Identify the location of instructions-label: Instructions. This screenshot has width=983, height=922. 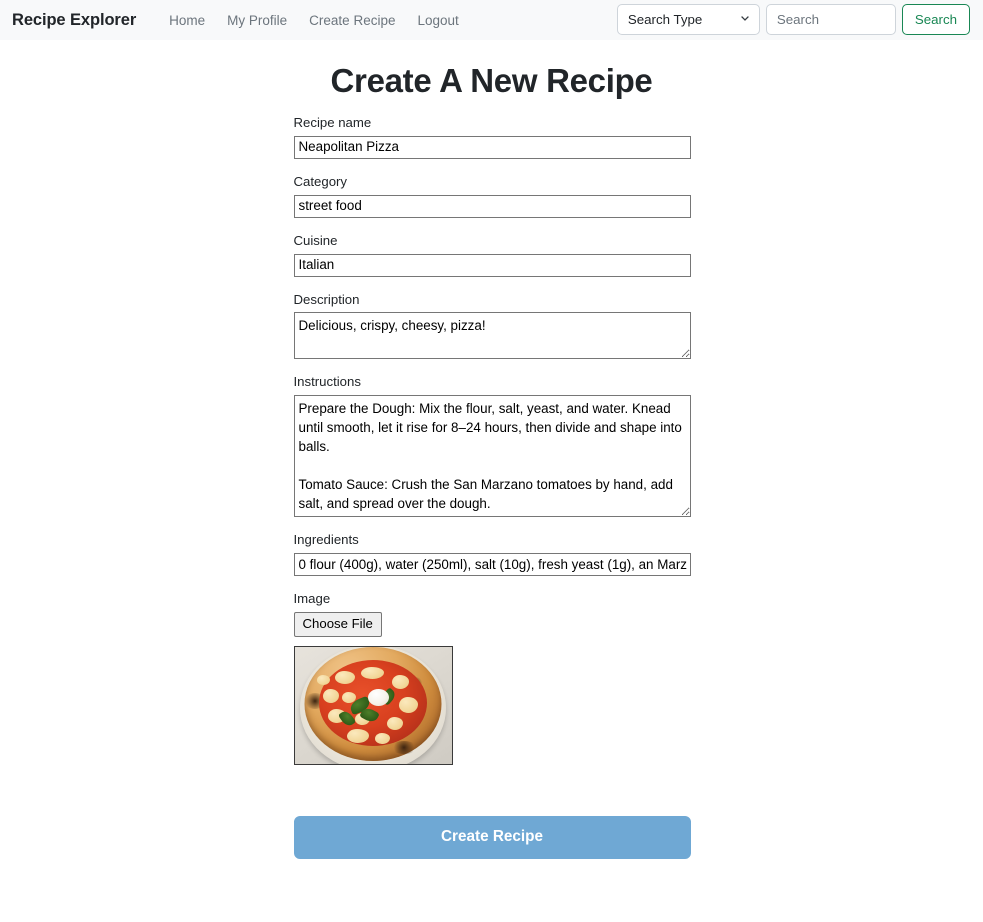
(327, 382).